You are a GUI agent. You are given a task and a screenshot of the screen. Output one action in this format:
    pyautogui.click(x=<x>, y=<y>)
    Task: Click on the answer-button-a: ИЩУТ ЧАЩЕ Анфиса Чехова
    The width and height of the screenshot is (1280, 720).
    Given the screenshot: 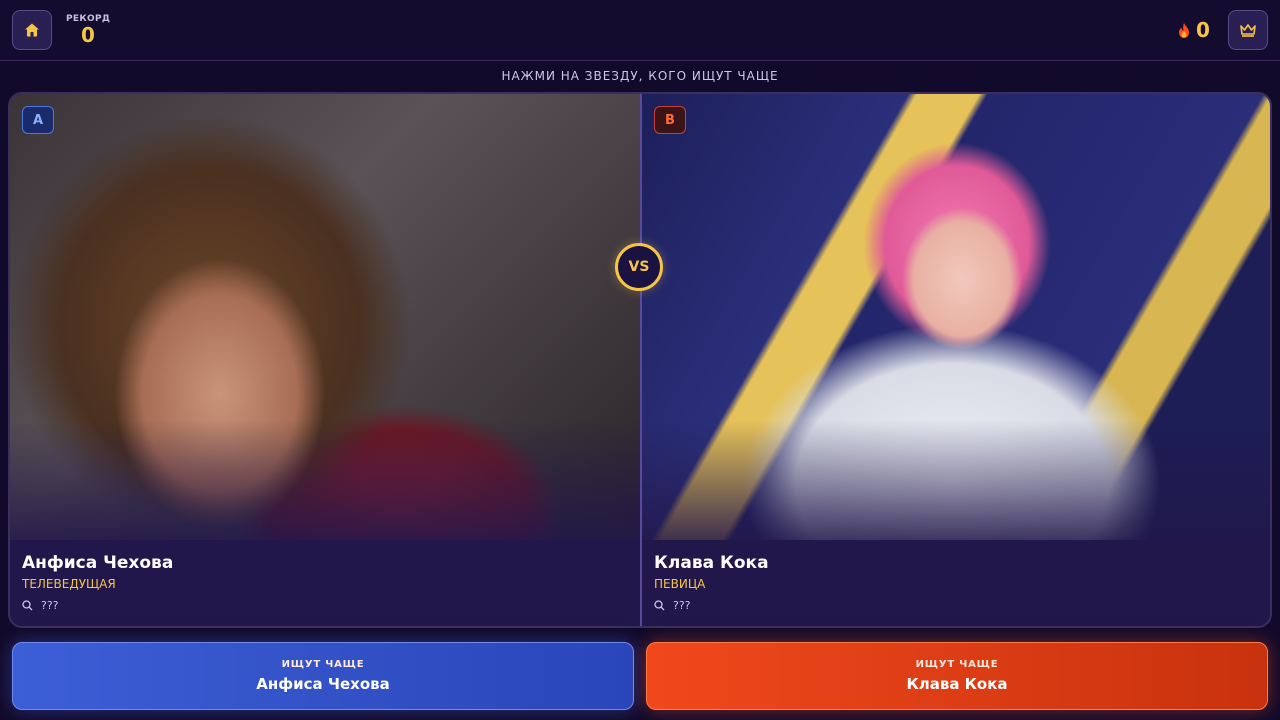 What is the action you would take?
    pyautogui.click(x=323, y=676)
    